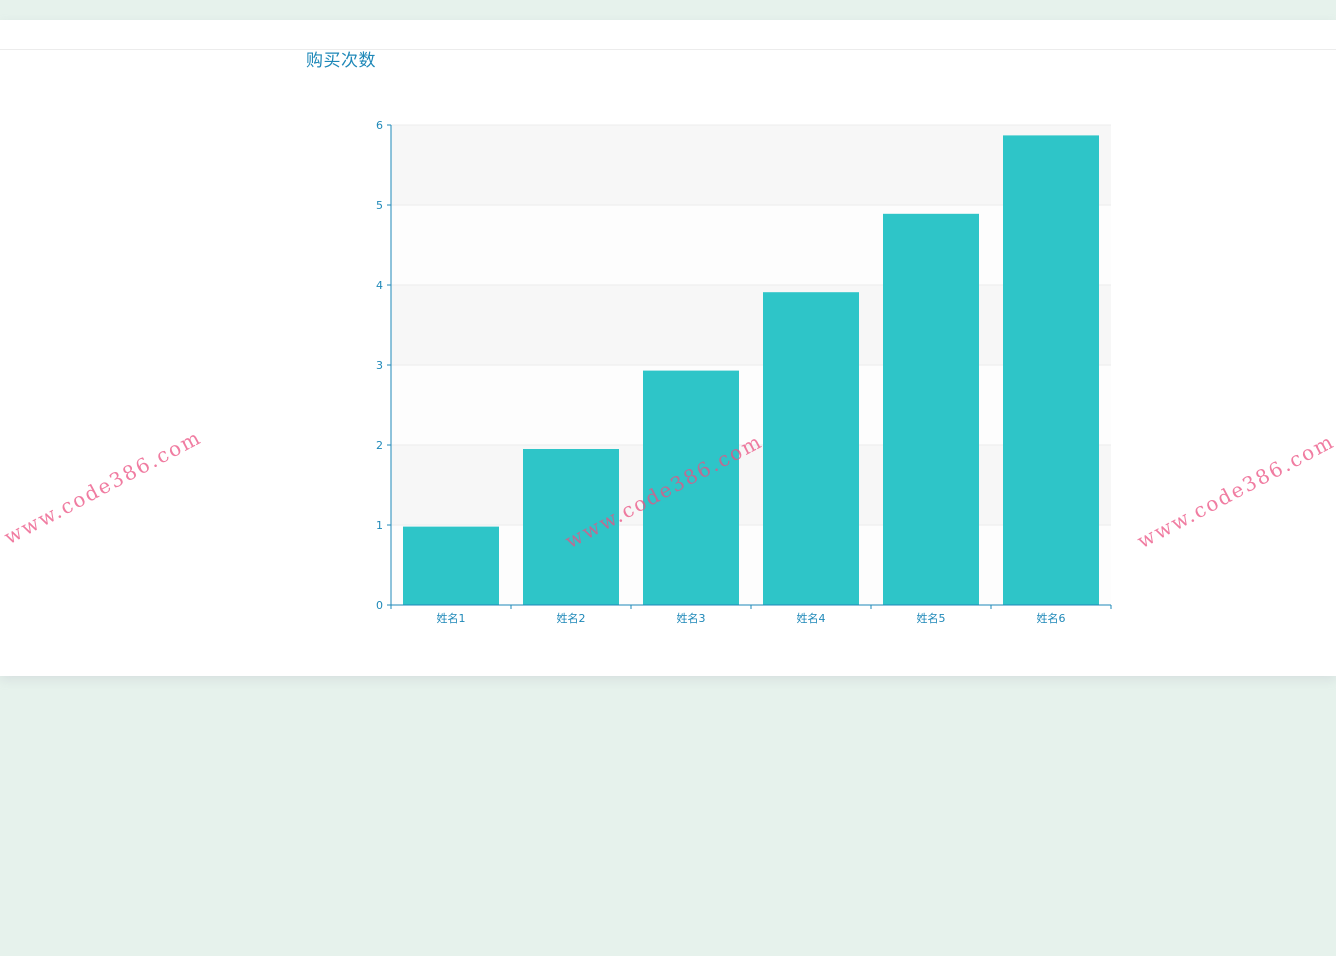 The image size is (1336, 956). Describe the element at coordinates (379, 525) in the screenshot. I see `y-tick-label: 1` at that location.